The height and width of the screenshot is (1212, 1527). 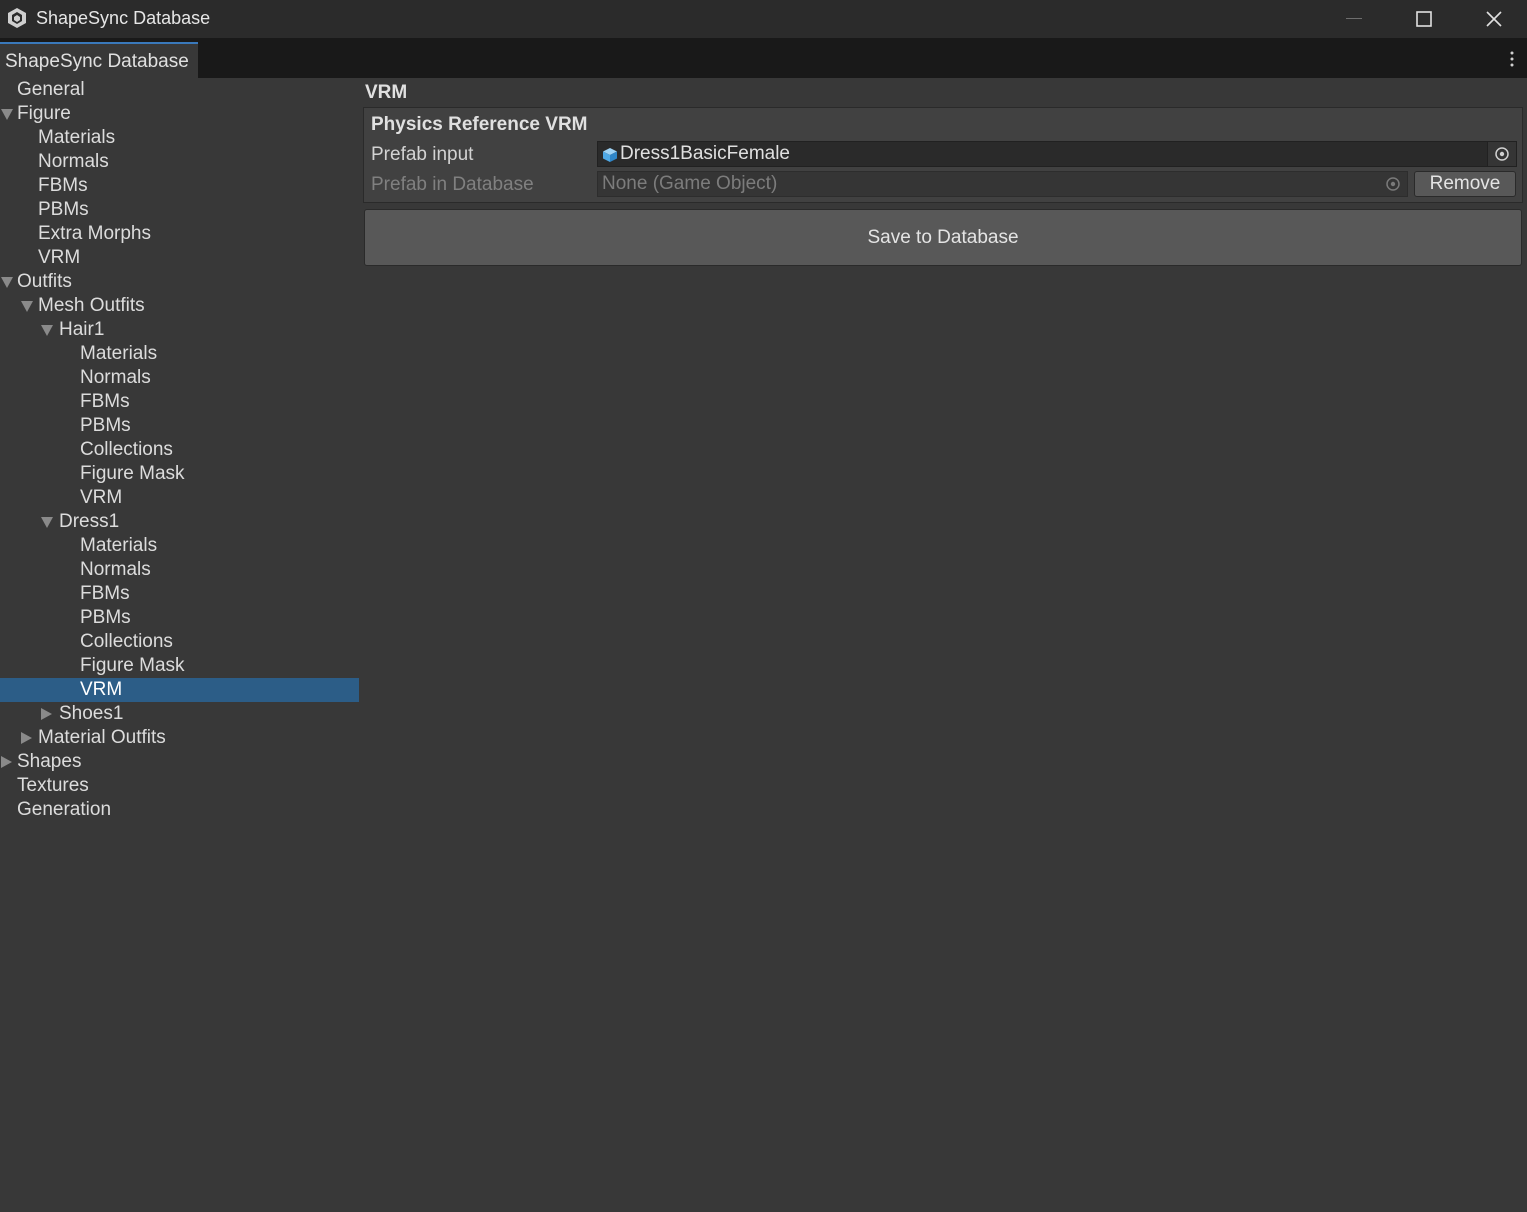 I want to click on window-titlebar: ShapeSync Database, so click(x=763, y=19).